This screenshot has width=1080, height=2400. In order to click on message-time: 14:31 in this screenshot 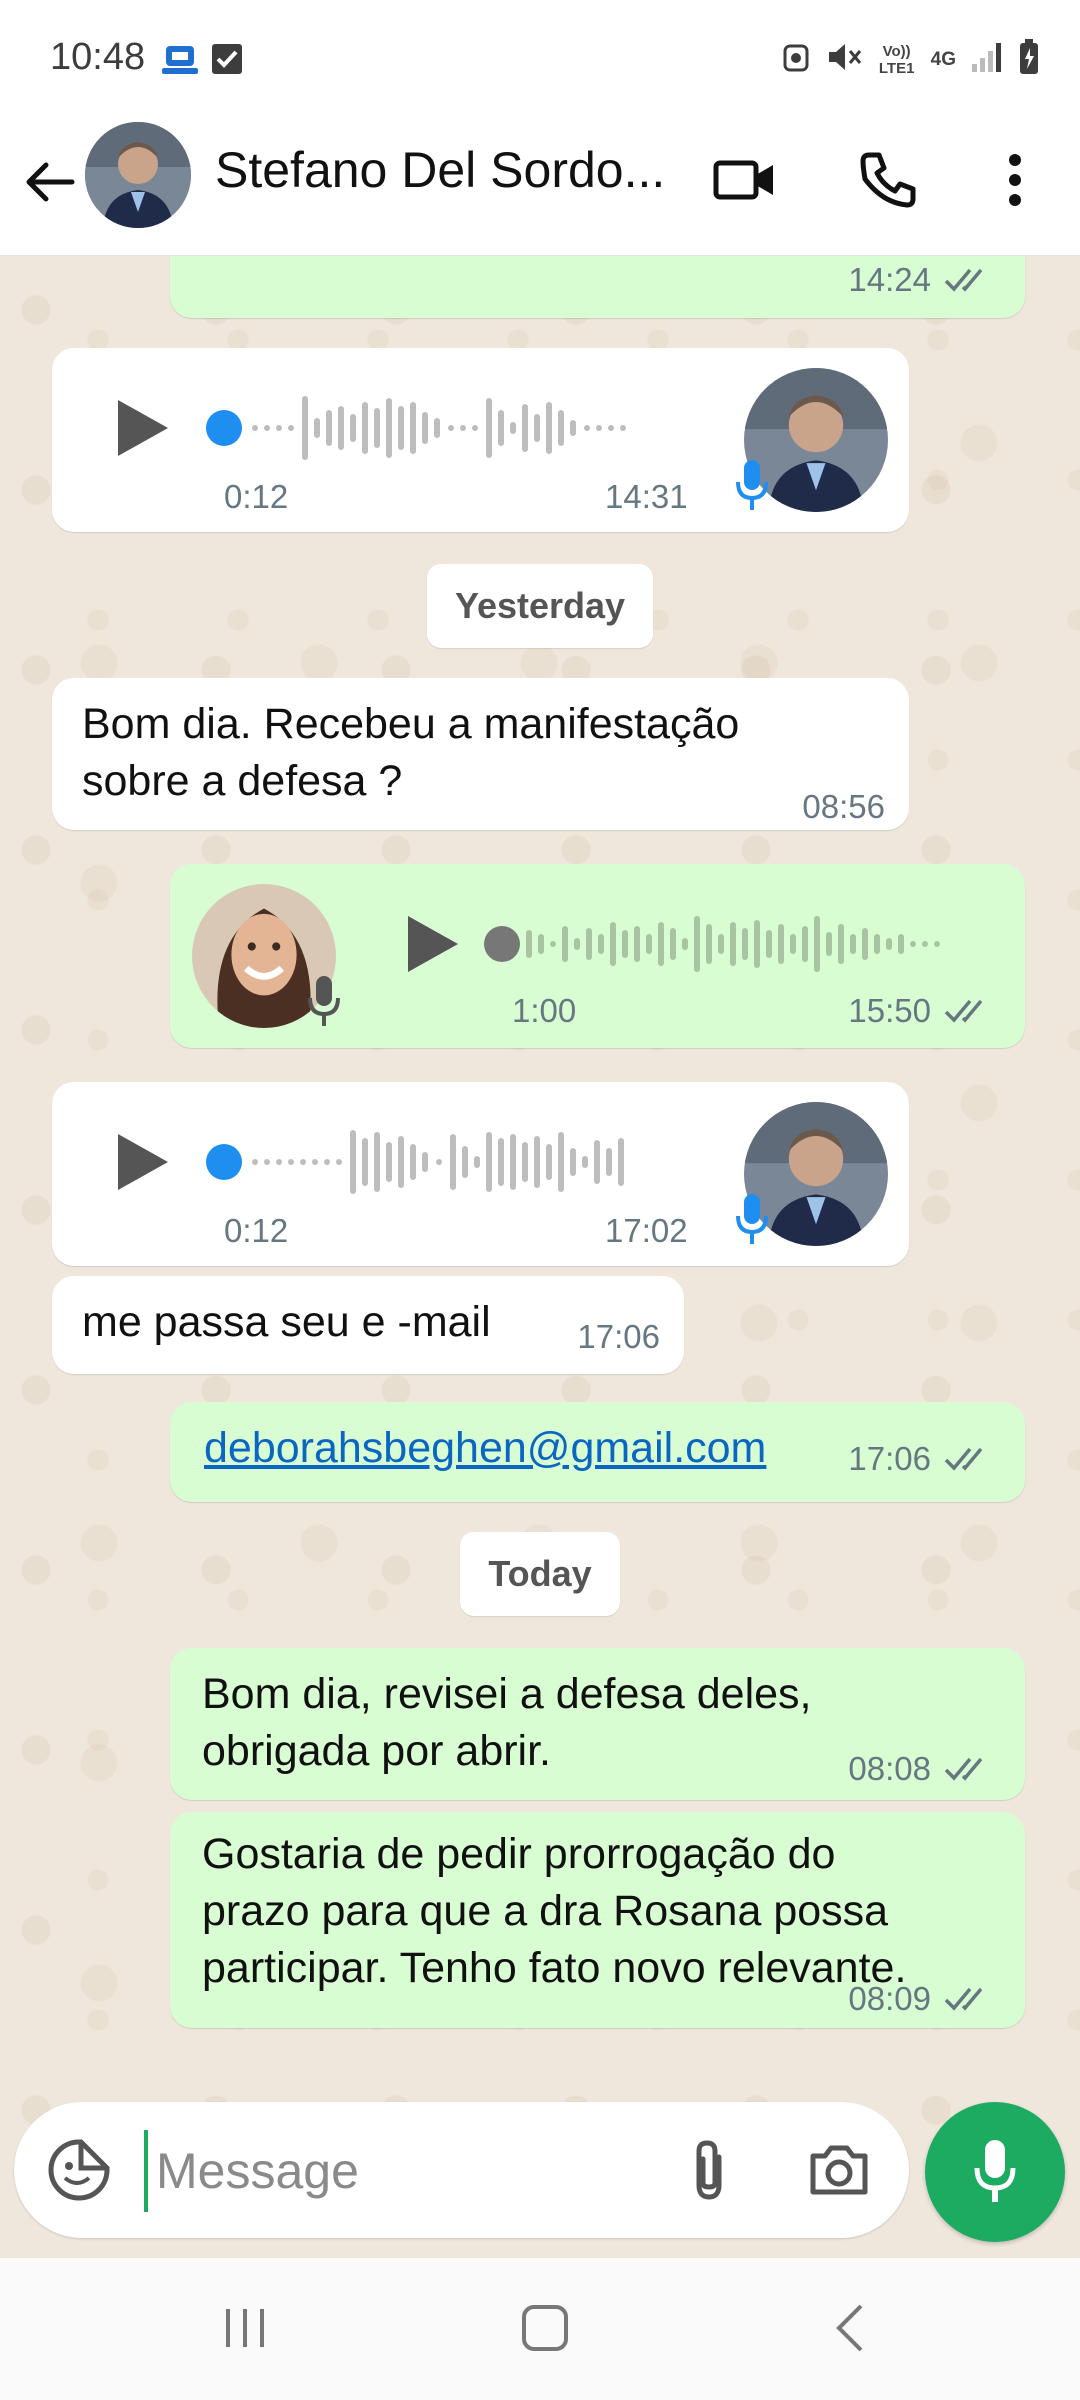, I will do `click(646, 496)`.